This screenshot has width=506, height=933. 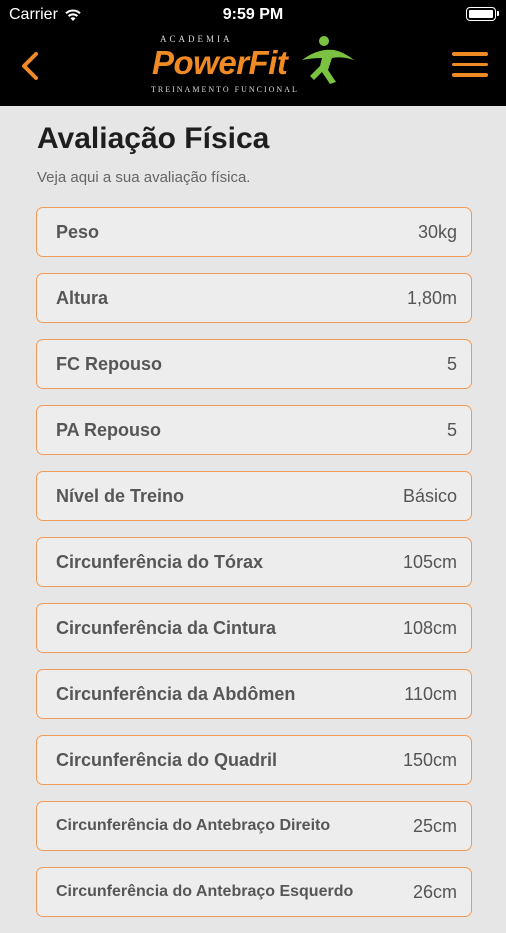 What do you see at coordinates (430, 693) in the screenshot?
I see `measurement-value: 110cm` at bounding box center [430, 693].